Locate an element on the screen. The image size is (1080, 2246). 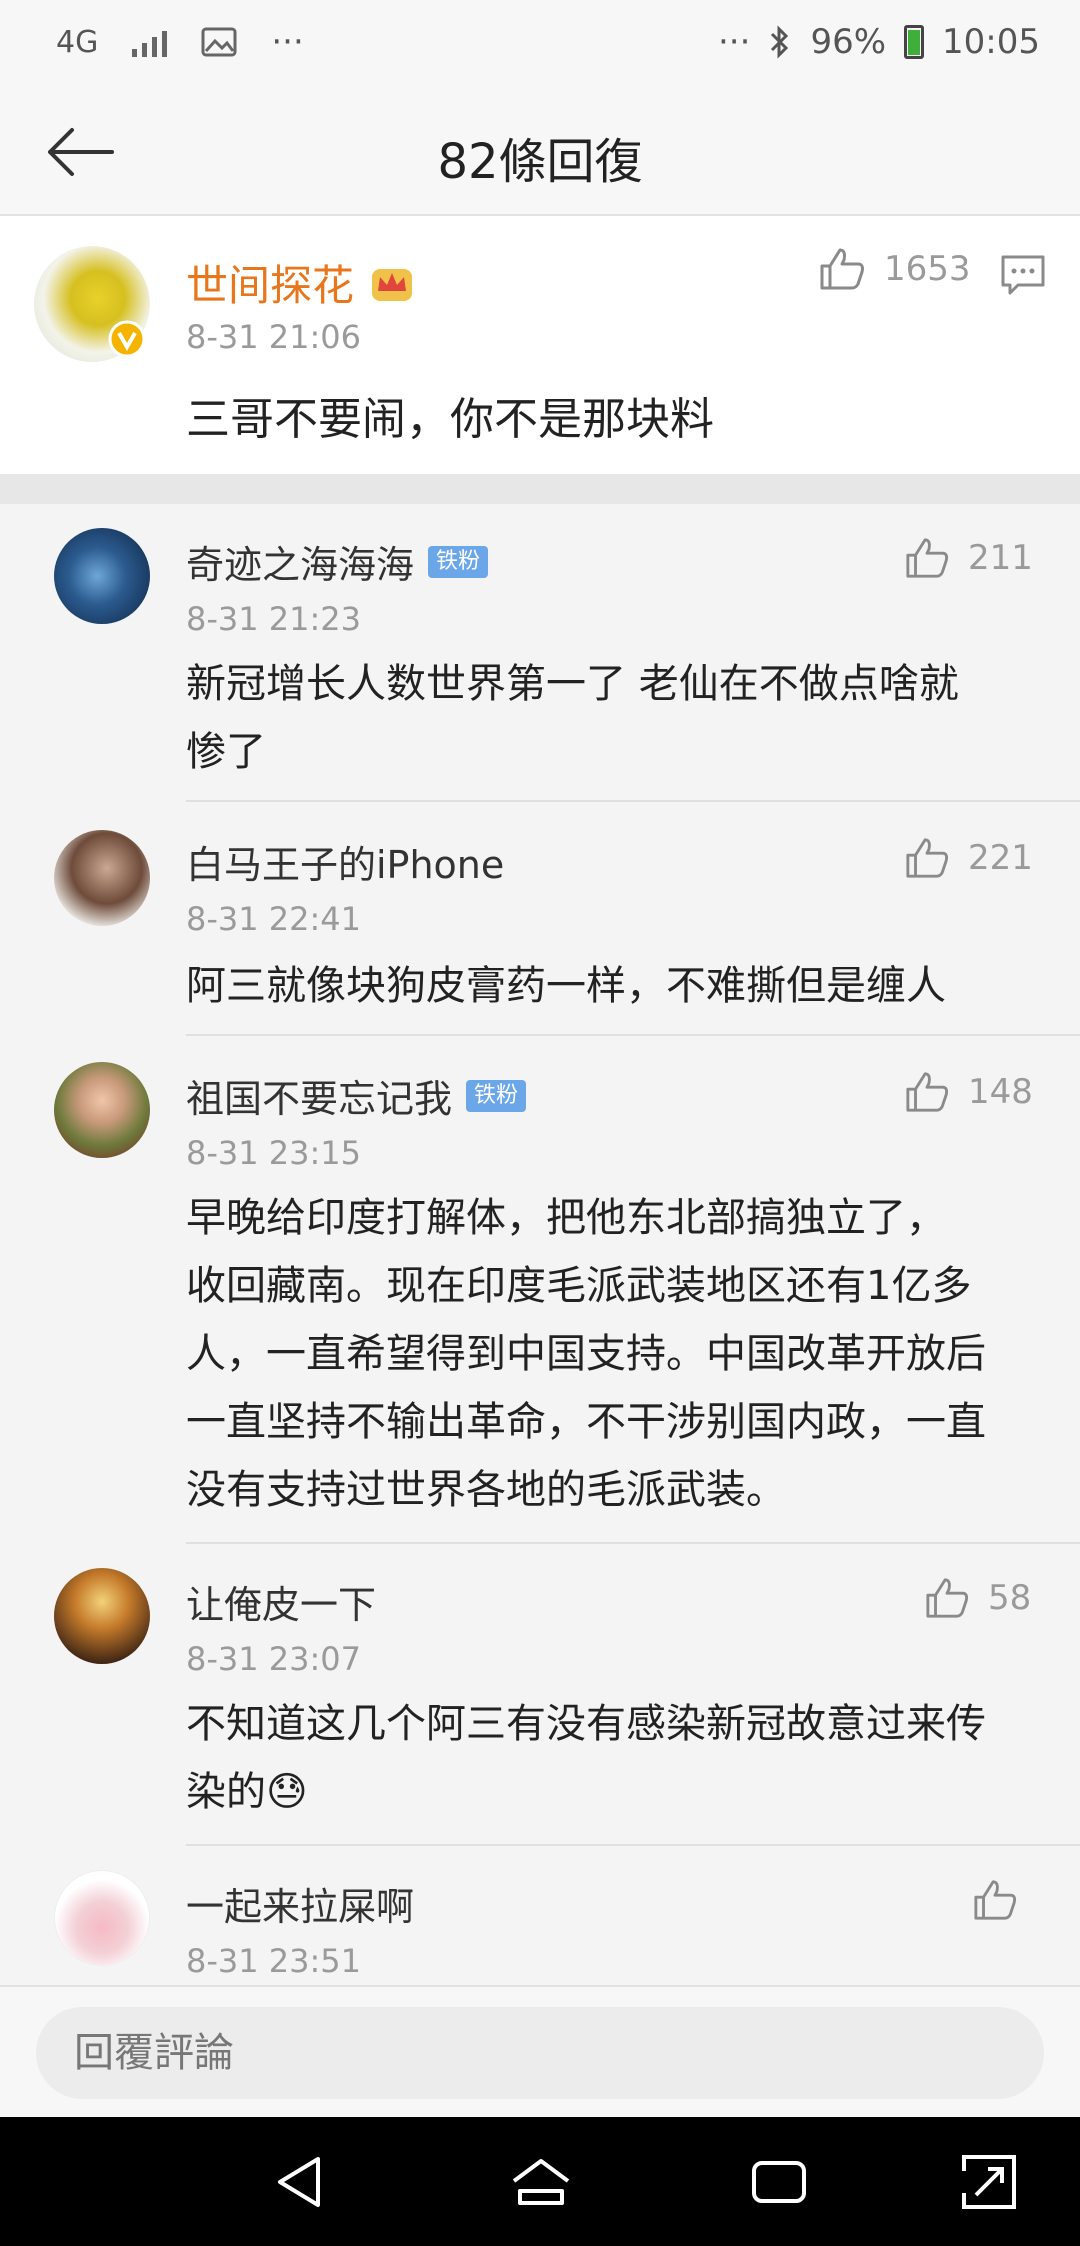
like-button: 221 is located at coordinates (968, 858).